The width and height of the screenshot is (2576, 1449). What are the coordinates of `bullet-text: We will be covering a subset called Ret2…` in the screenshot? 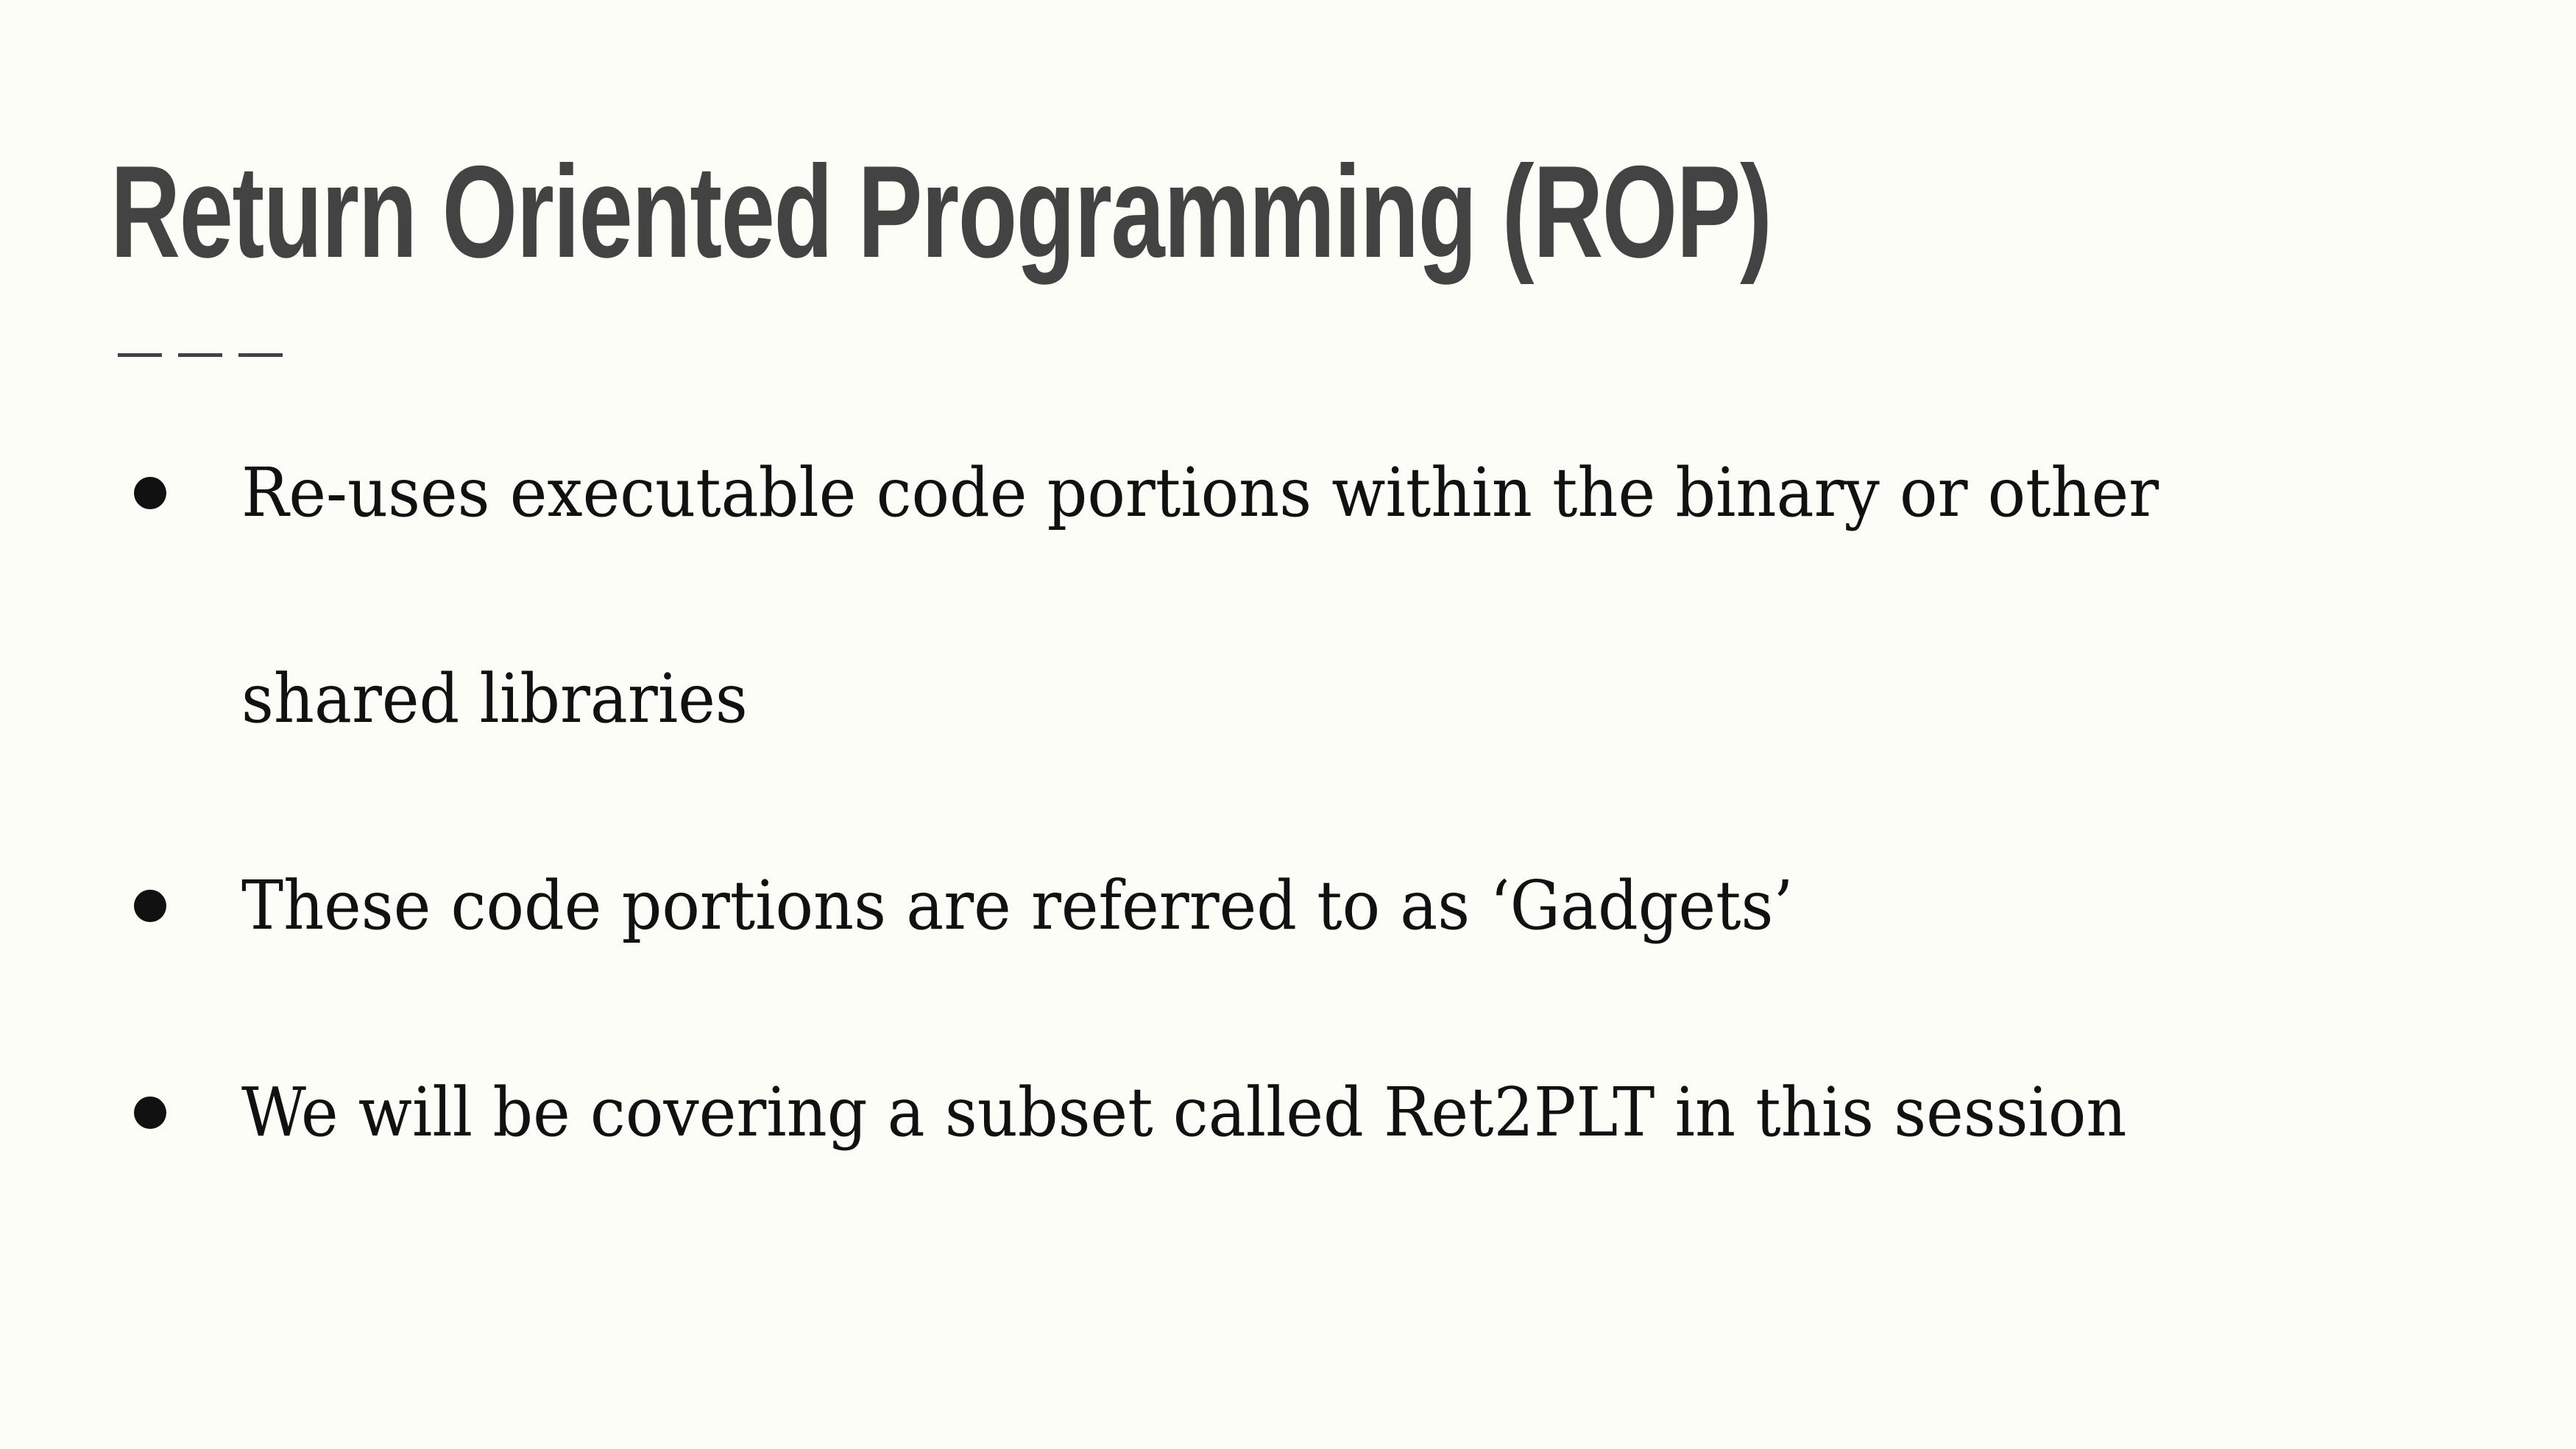 It's located at (1184, 1112).